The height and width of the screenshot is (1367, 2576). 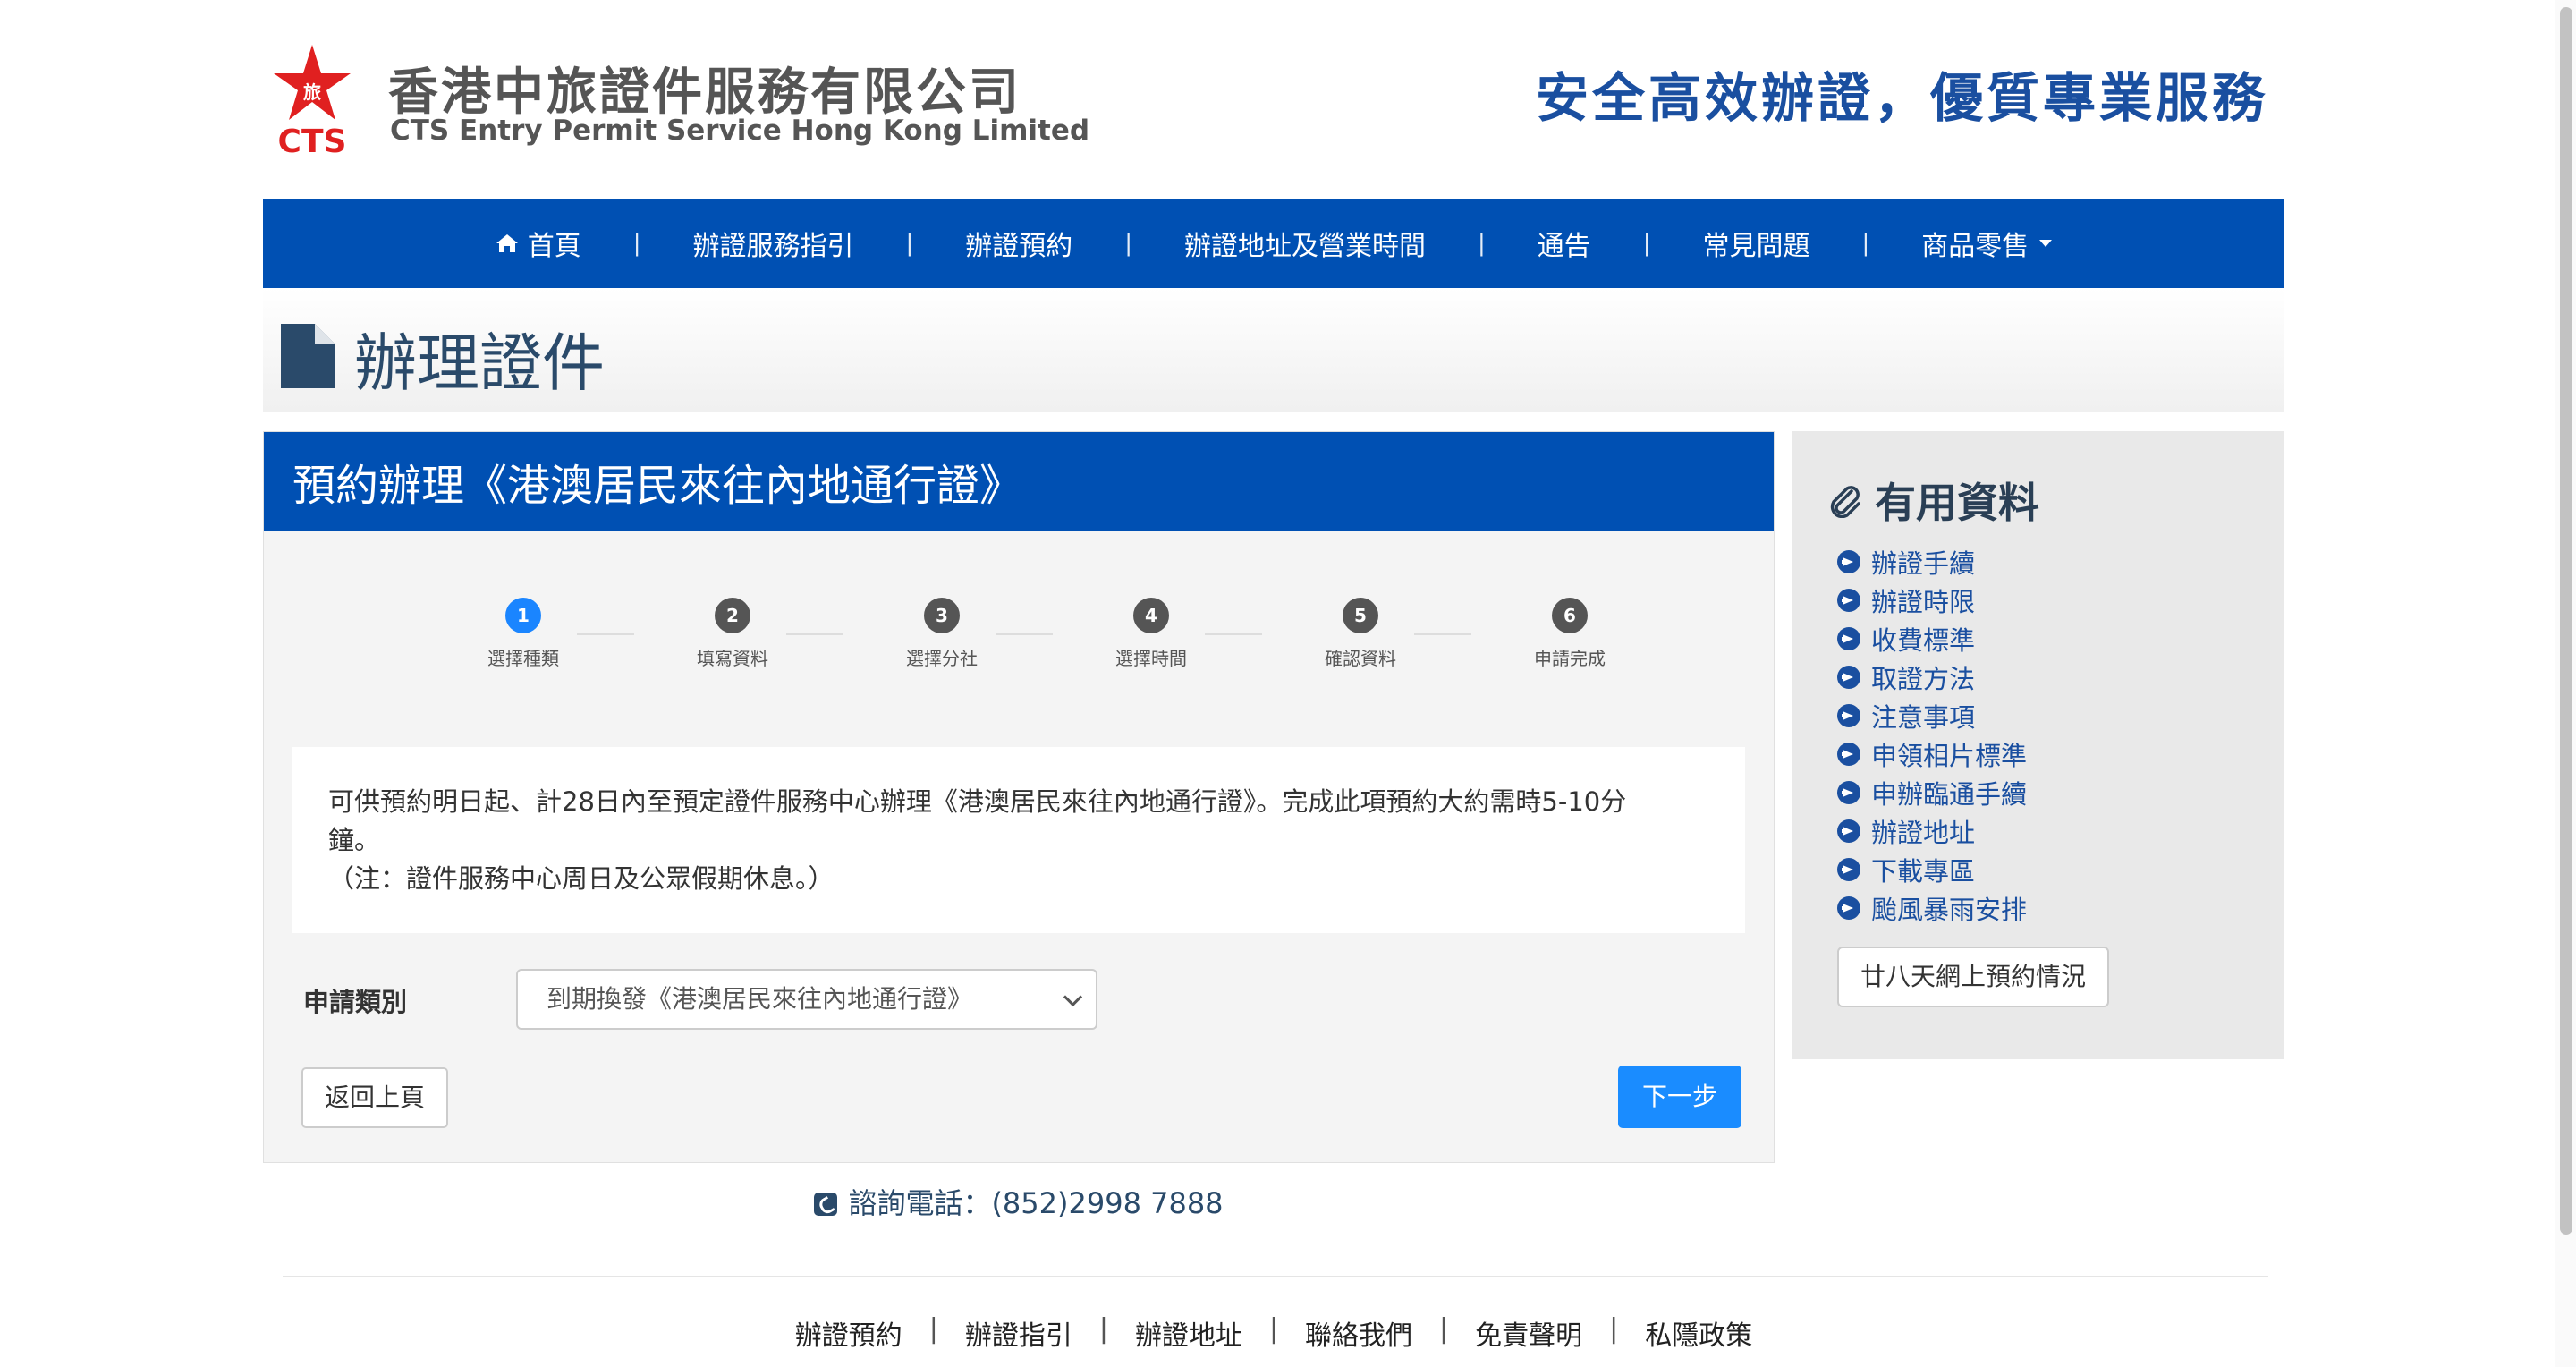 What do you see at coordinates (1949, 755) in the screenshot?
I see `useful-link-label: 申領相片標準` at bounding box center [1949, 755].